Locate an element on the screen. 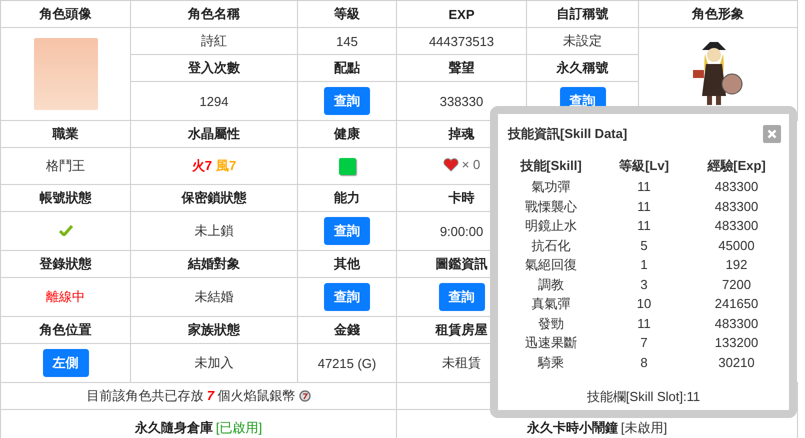 This screenshot has width=805, height=438. column-header: 其他 is located at coordinates (347, 264).